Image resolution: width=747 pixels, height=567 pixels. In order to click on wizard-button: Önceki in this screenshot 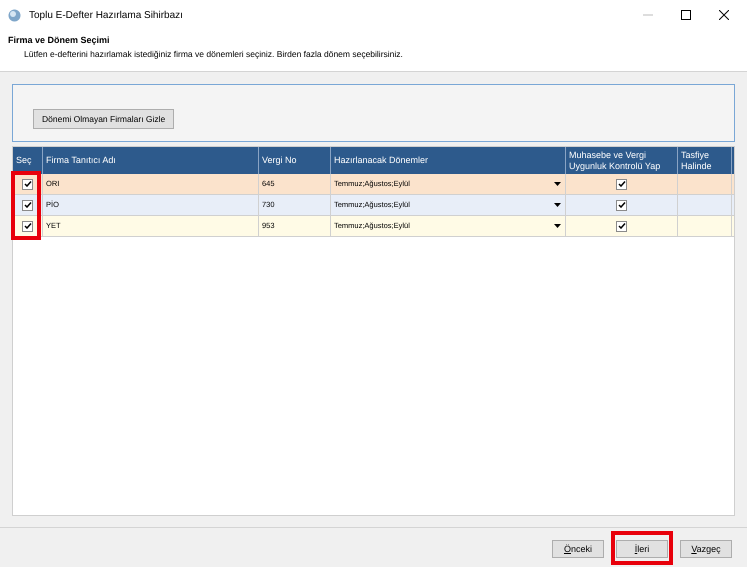, I will do `click(578, 549)`.